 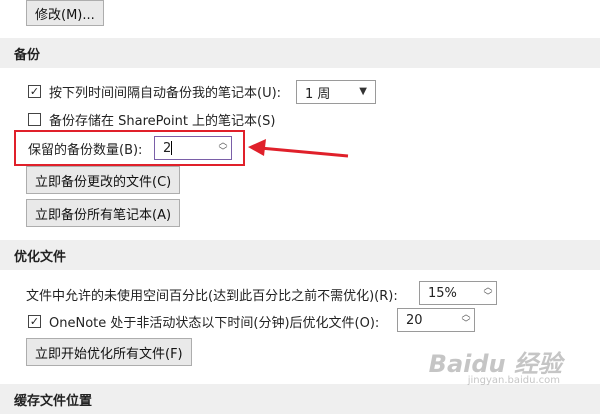 I want to click on backup-changed-button: 立即备份更改的文件(C), so click(x=103, y=180).